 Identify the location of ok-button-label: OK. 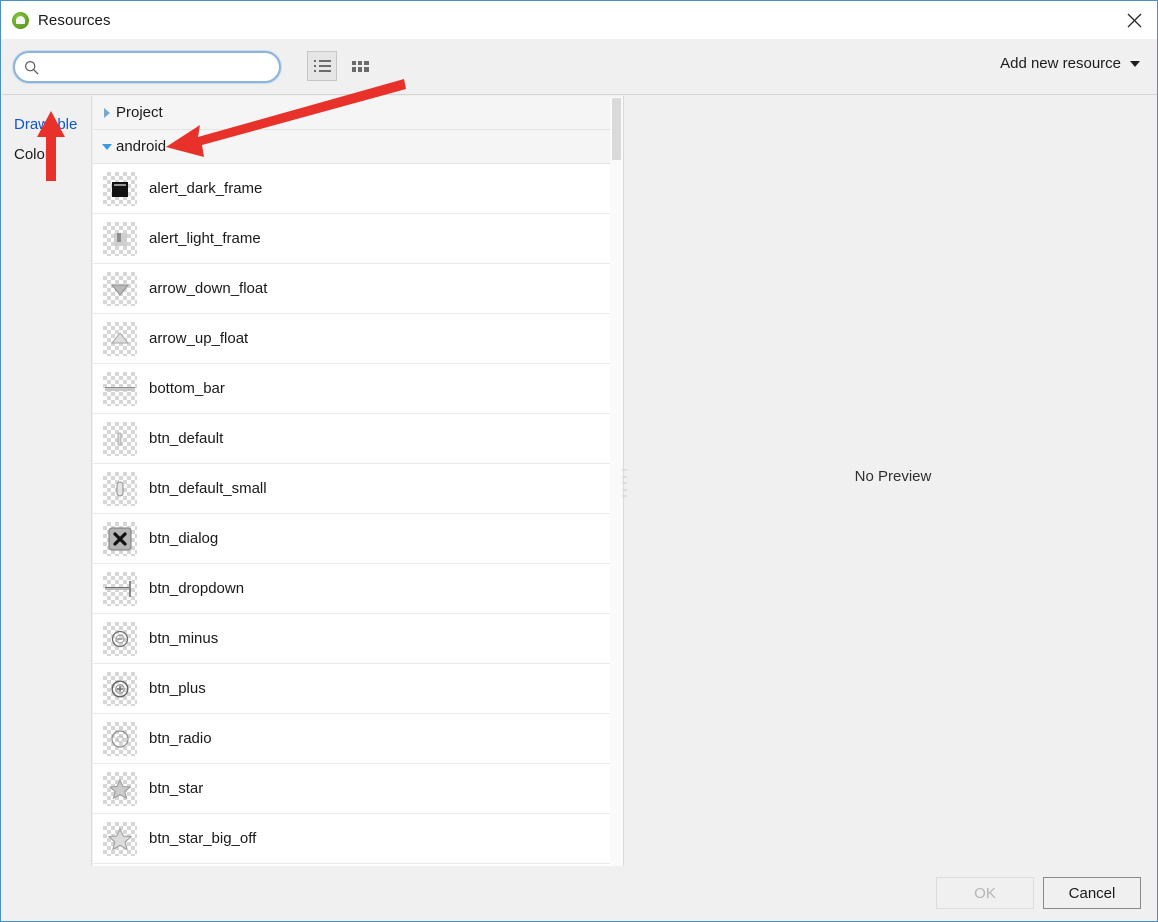
(985, 893).